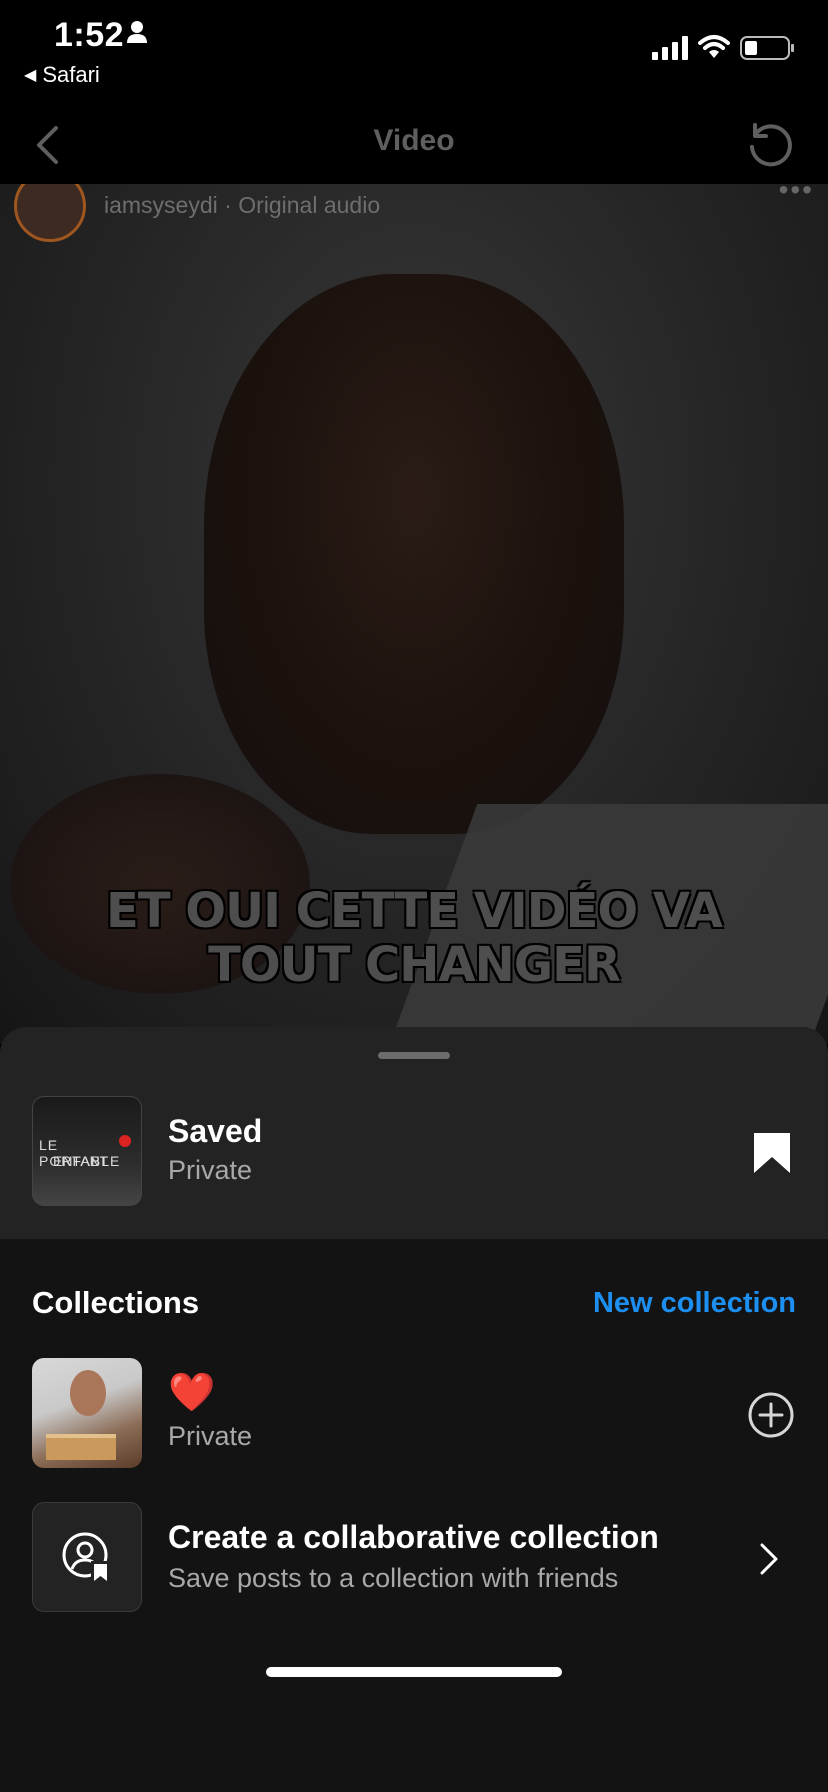 The height and width of the screenshot is (1792, 828). Describe the element at coordinates (89, 35) in the screenshot. I see `status-time: 1:52` at that location.